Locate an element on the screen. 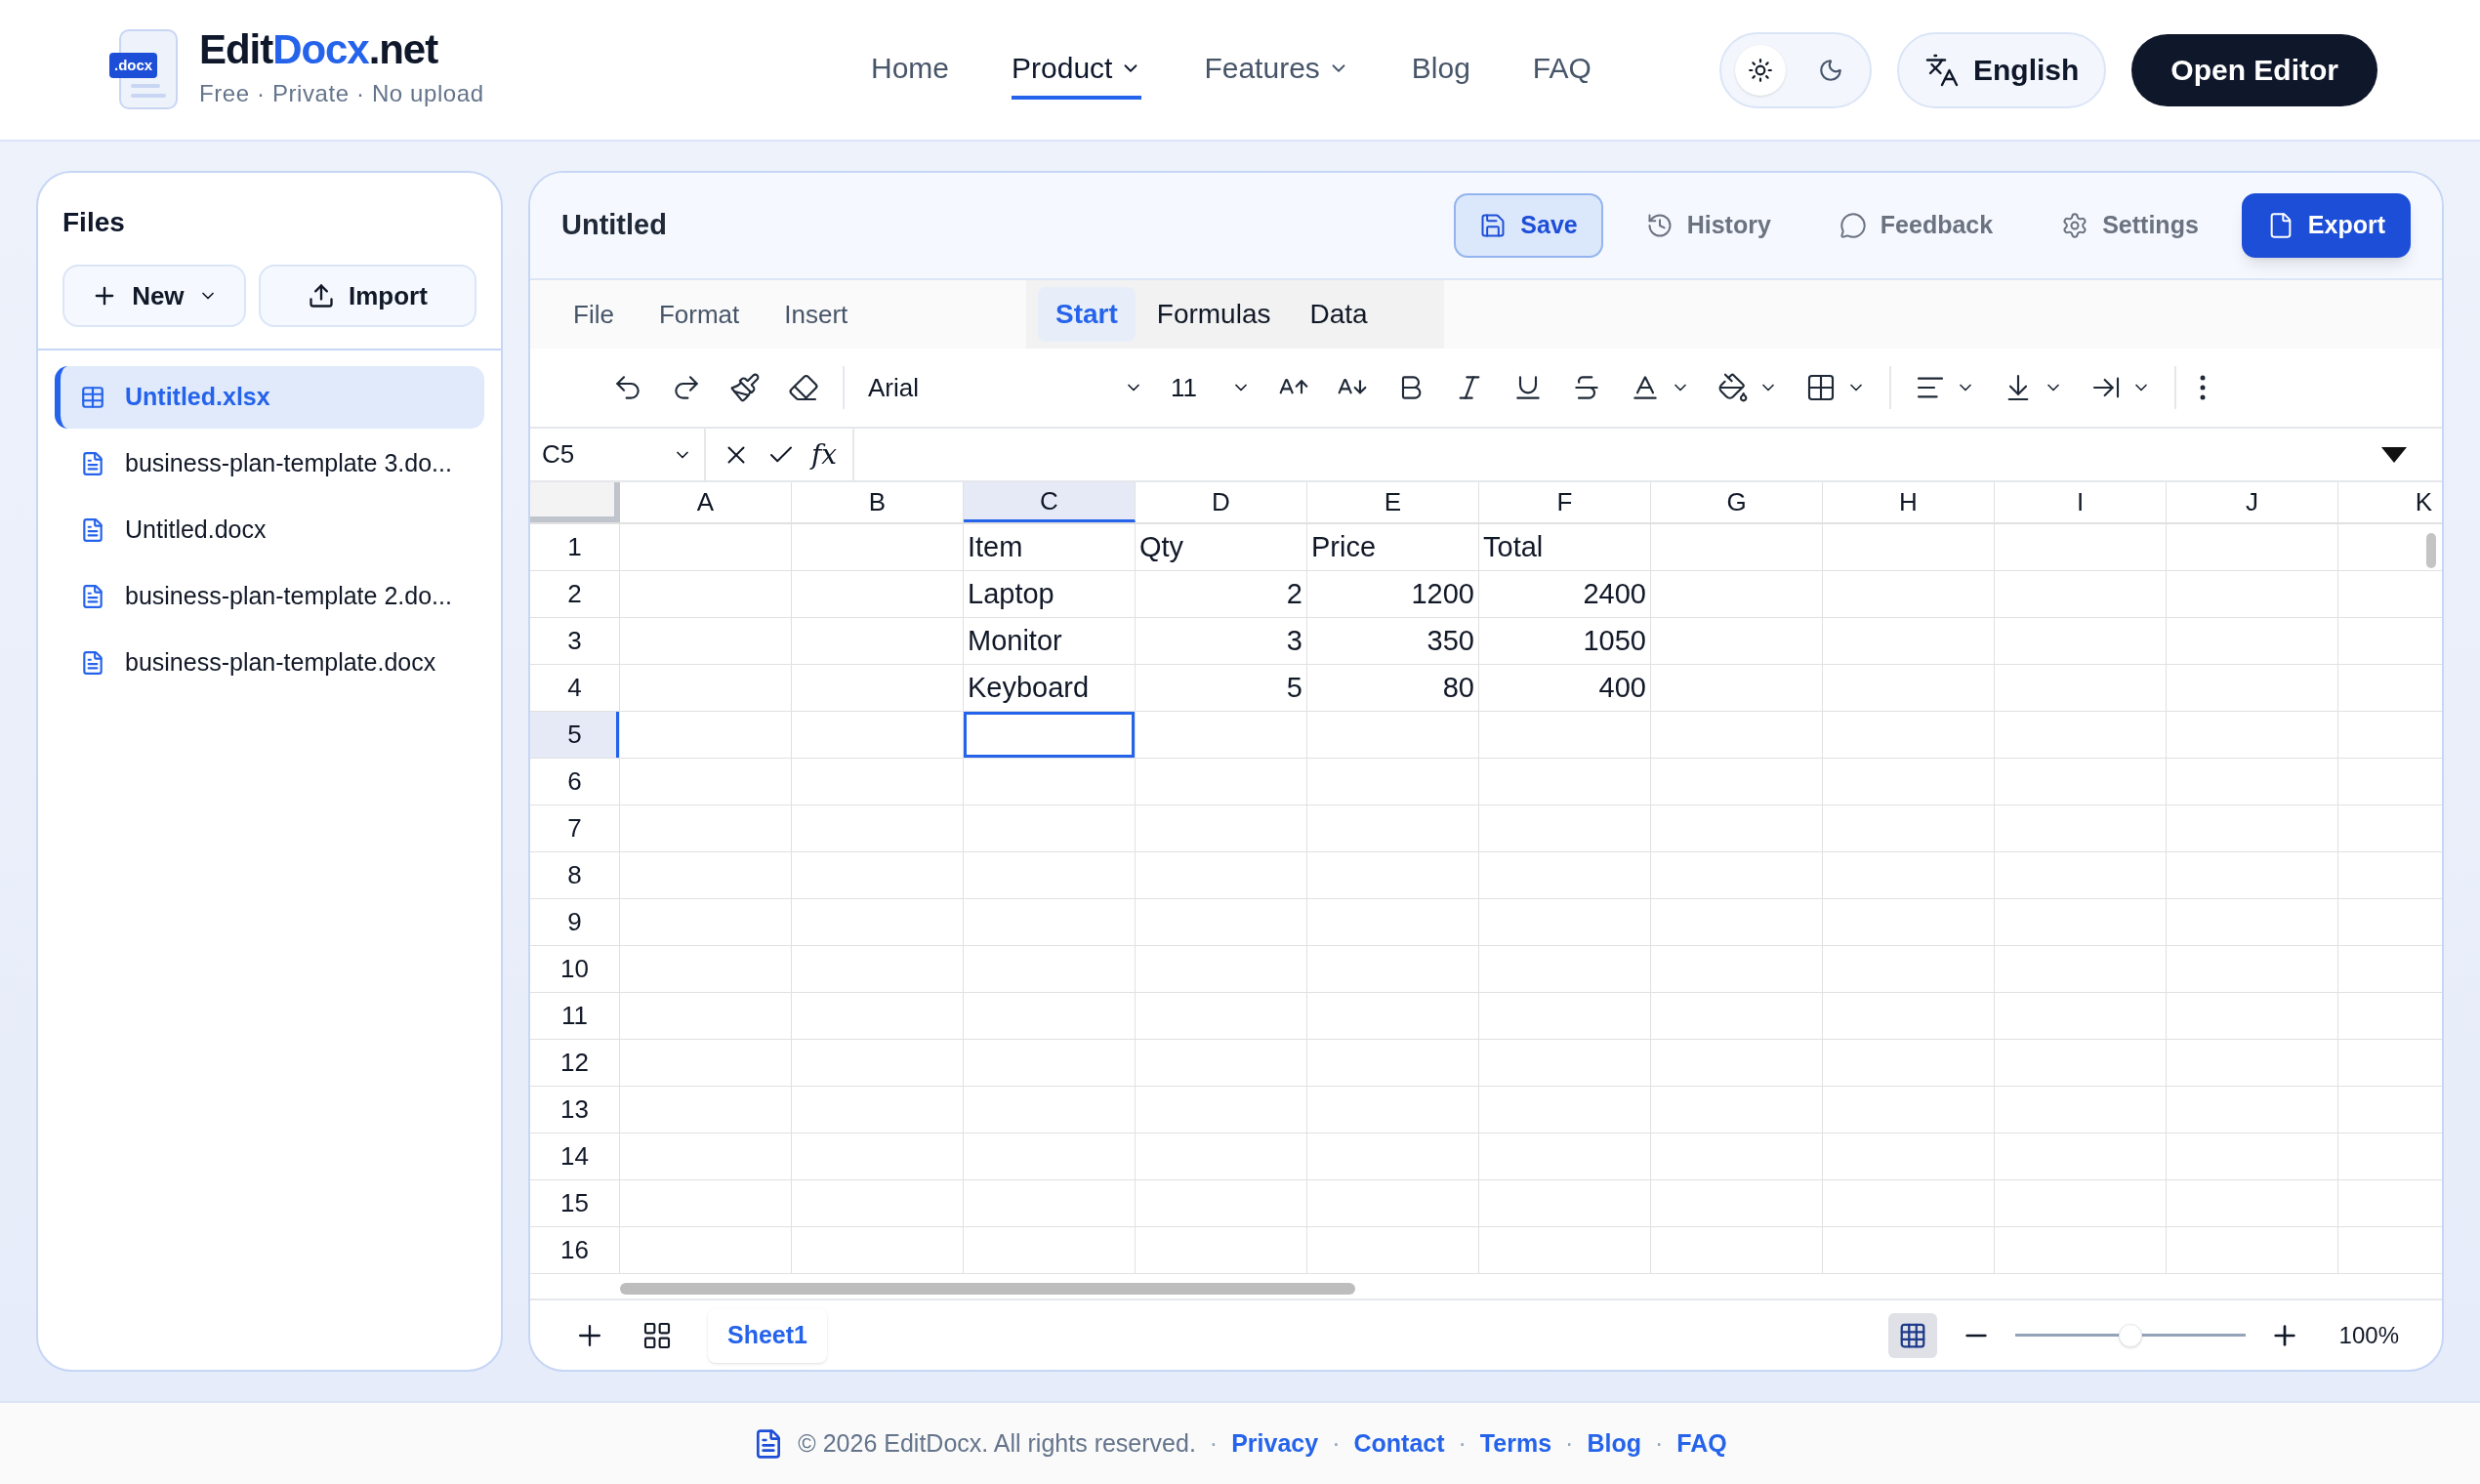  settings-button: Settings is located at coordinates (2130, 226).